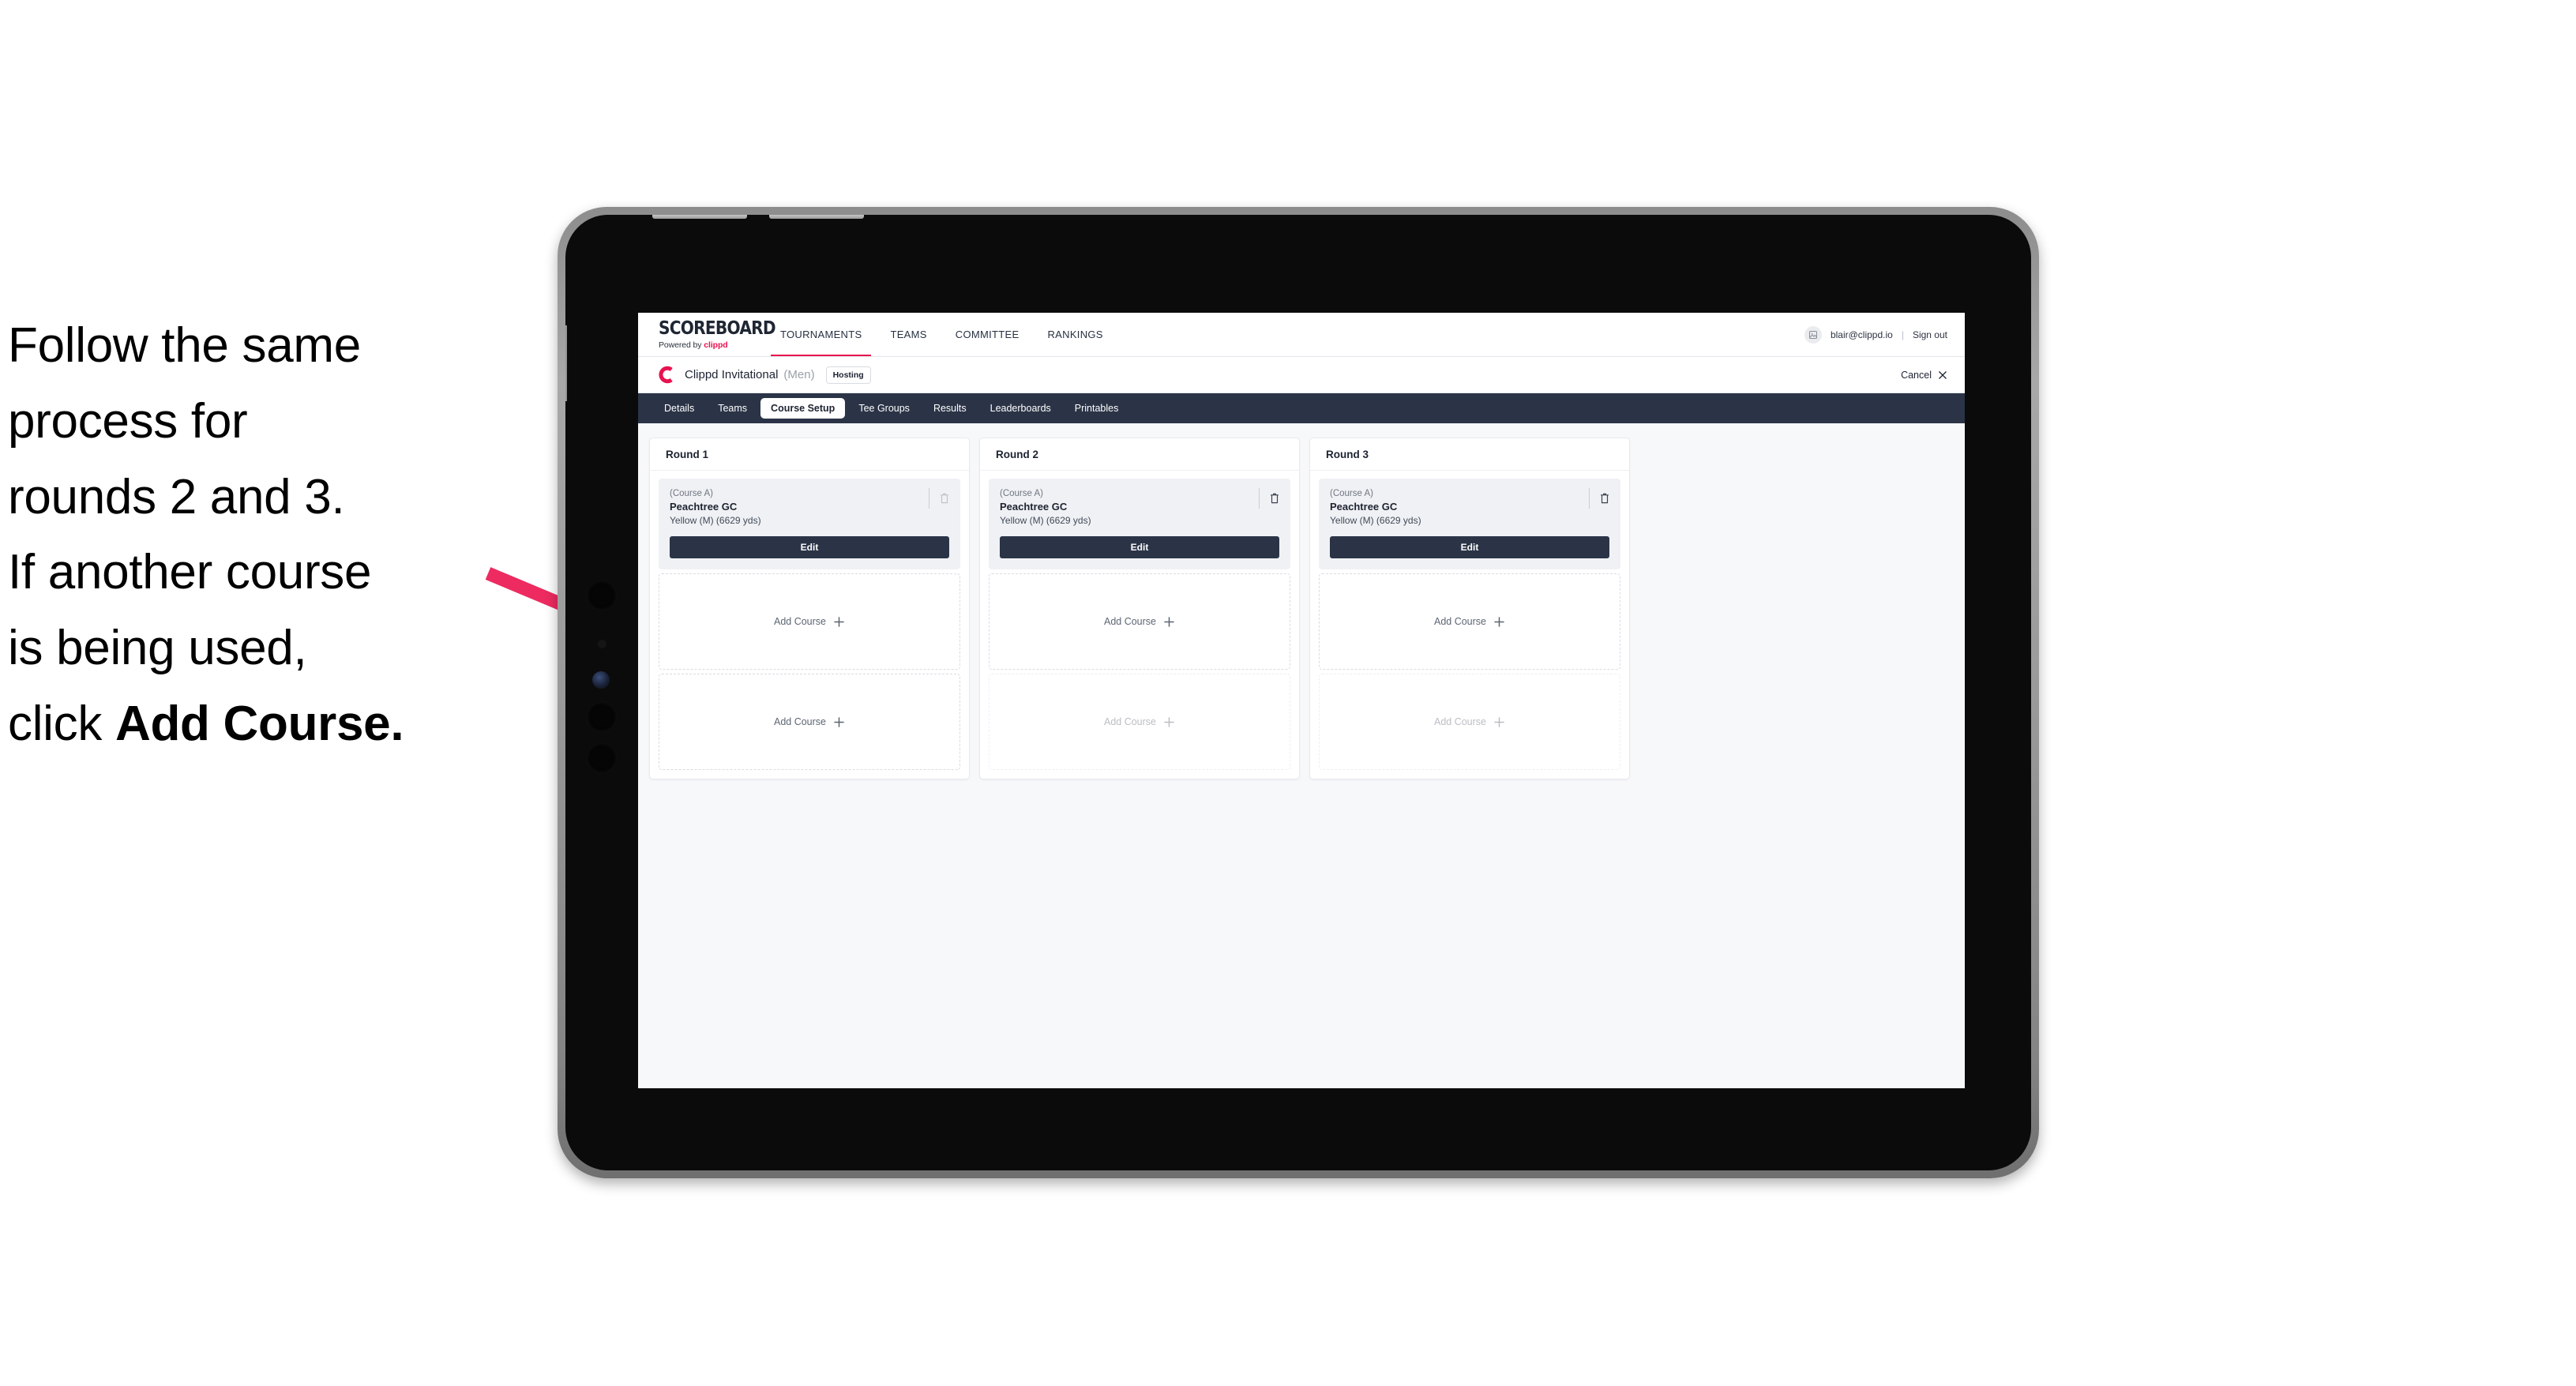 This screenshot has height=1386, width=2576. Describe the element at coordinates (803, 408) in the screenshot. I see `tab-course-setup: Course Setup` at that location.